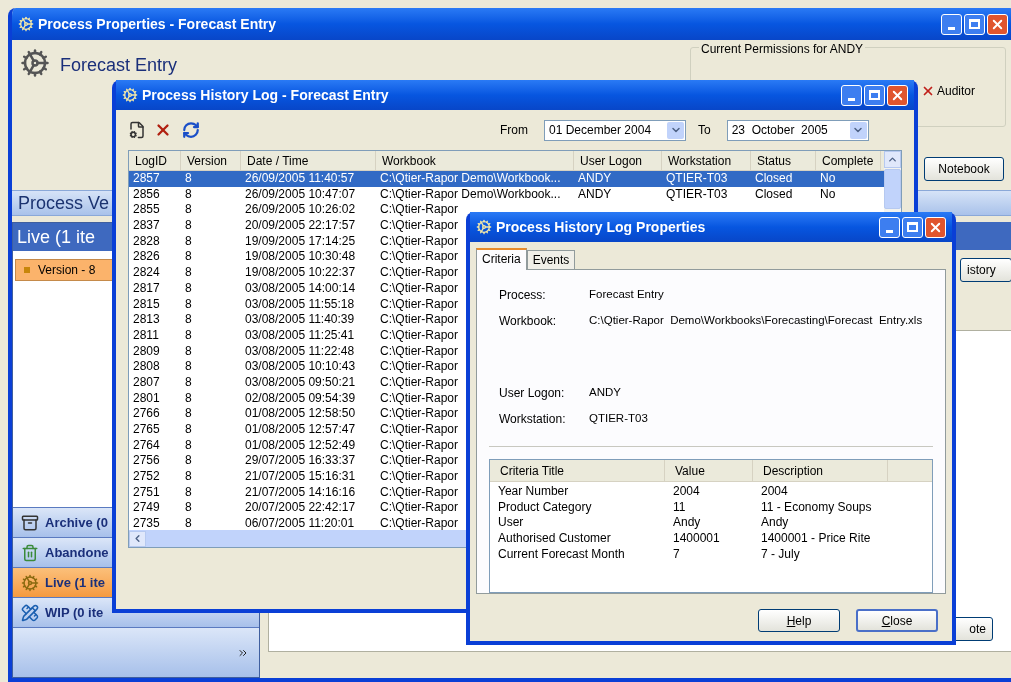 This screenshot has height=682, width=1011. Describe the element at coordinates (146, 414) in the screenshot. I see `table-cell-text: 2766` at that location.